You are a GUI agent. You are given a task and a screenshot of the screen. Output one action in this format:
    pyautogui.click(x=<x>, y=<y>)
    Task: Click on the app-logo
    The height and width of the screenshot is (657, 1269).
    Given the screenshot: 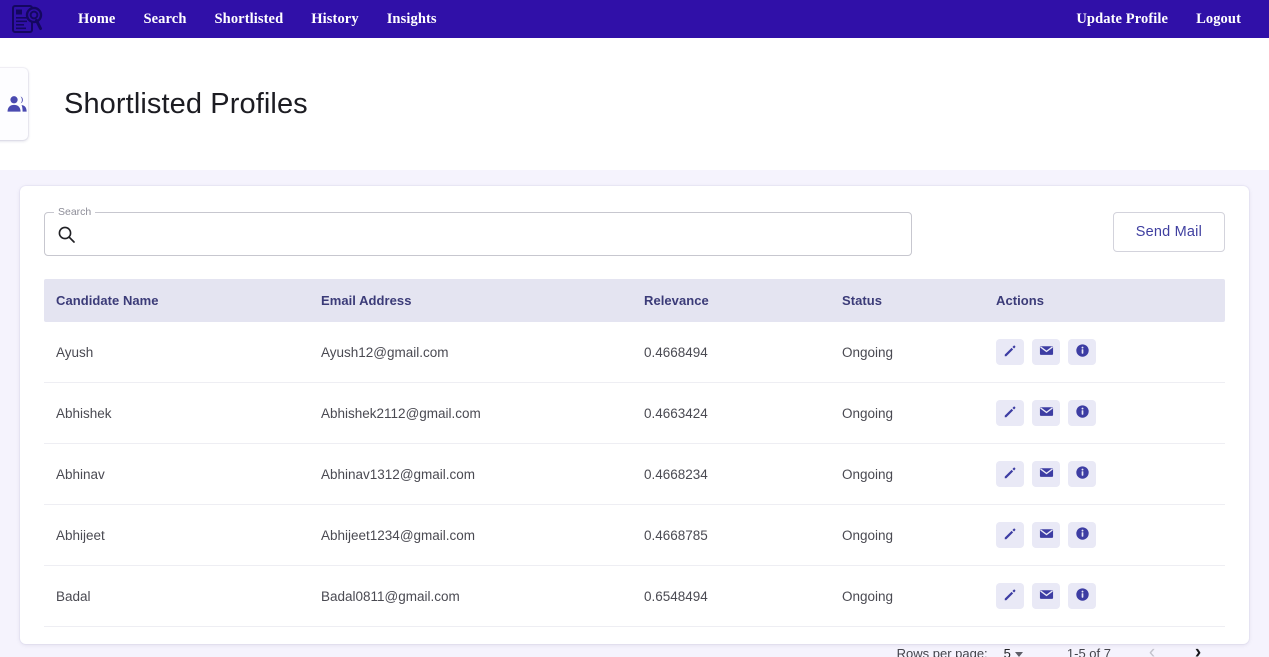 What is the action you would take?
    pyautogui.click(x=28, y=19)
    